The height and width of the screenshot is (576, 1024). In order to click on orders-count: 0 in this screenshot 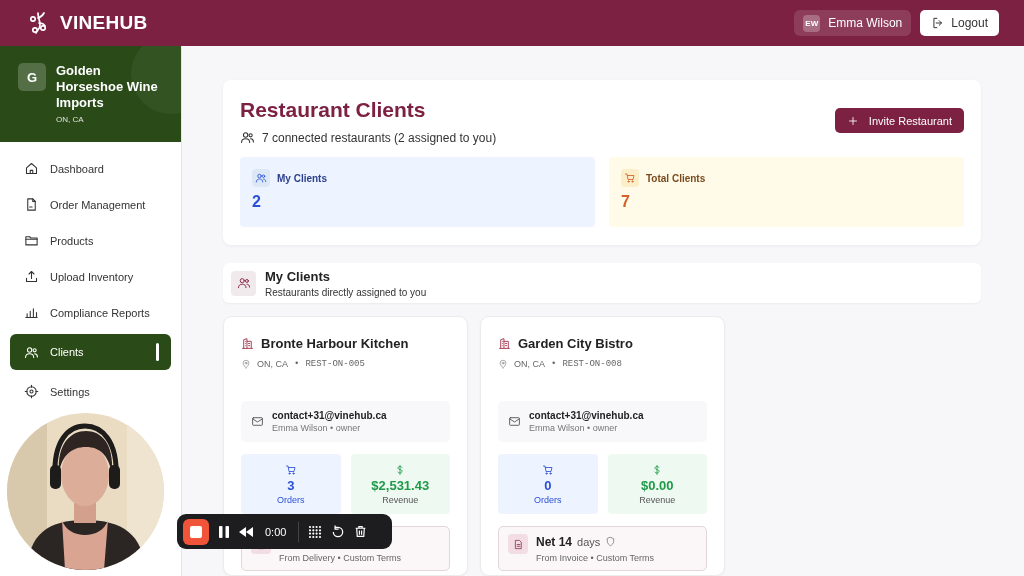, I will do `click(548, 485)`.